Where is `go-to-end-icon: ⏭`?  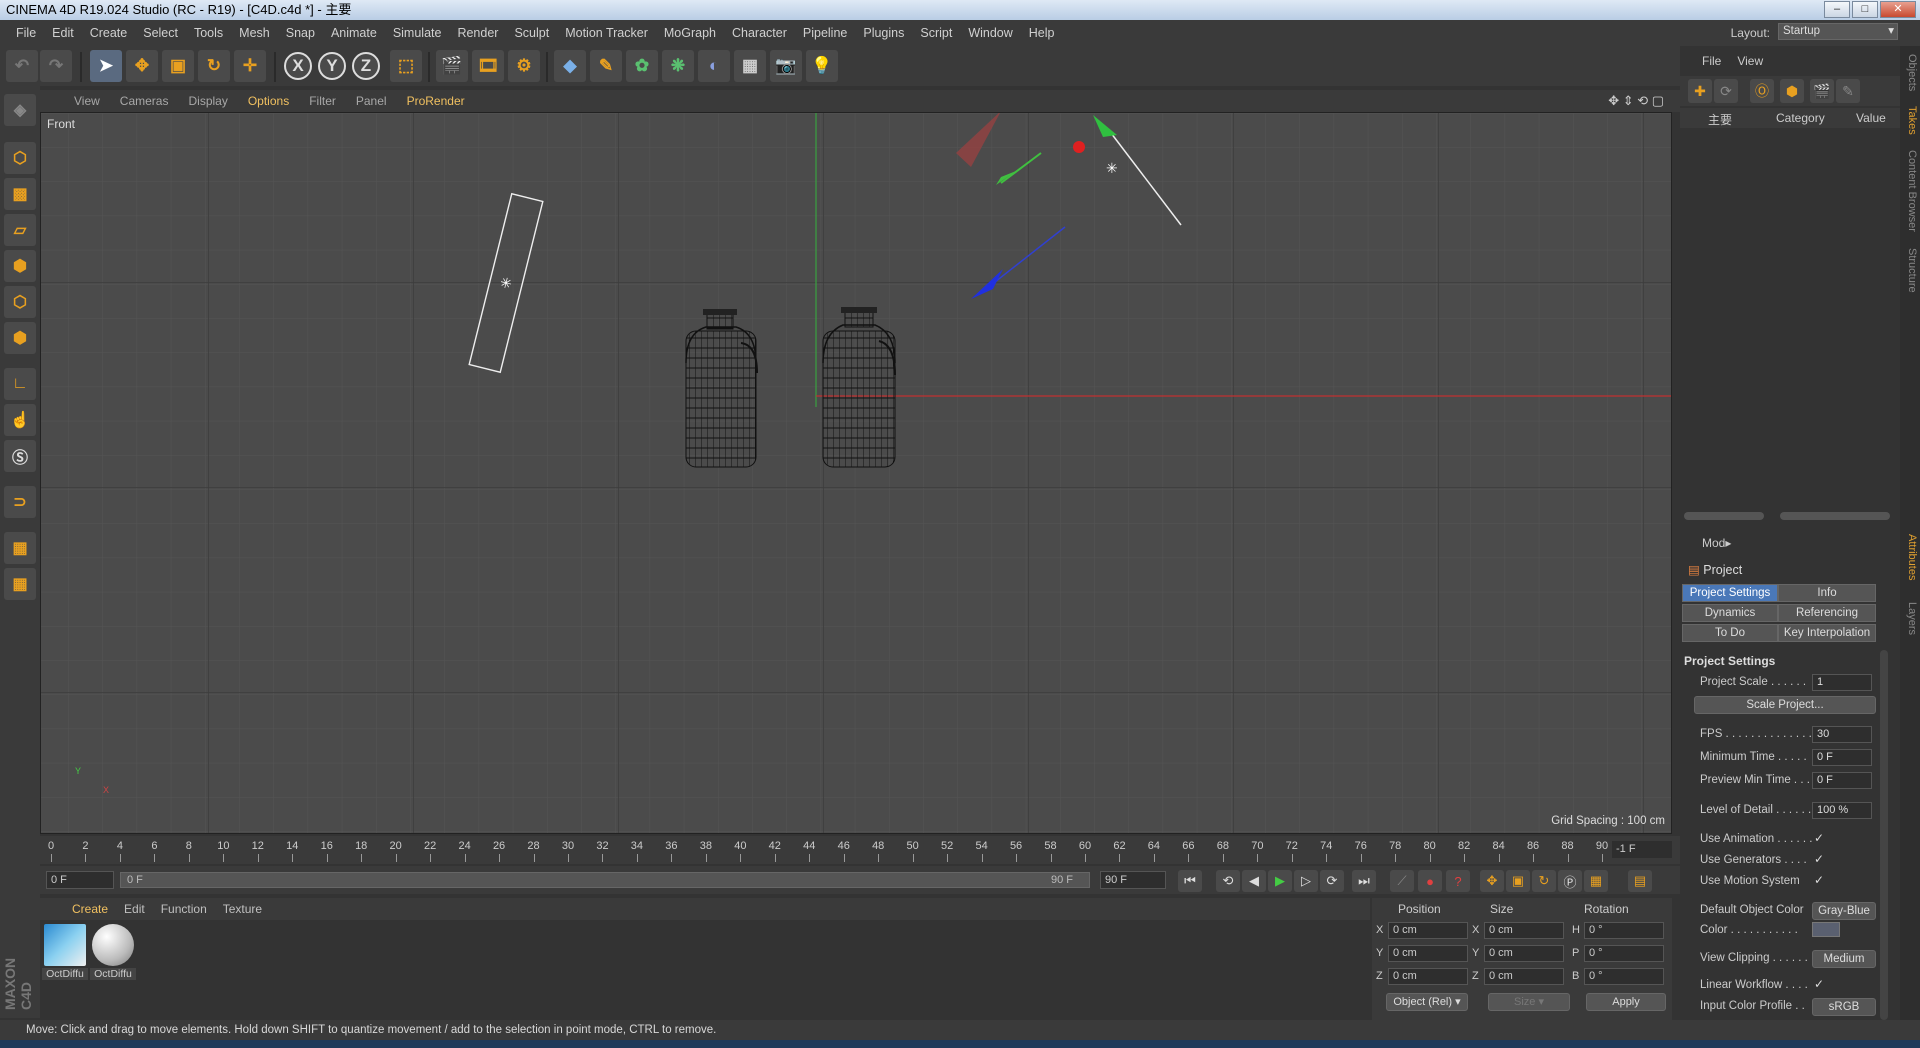
go-to-end-icon: ⏭ is located at coordinates (1364, 881).